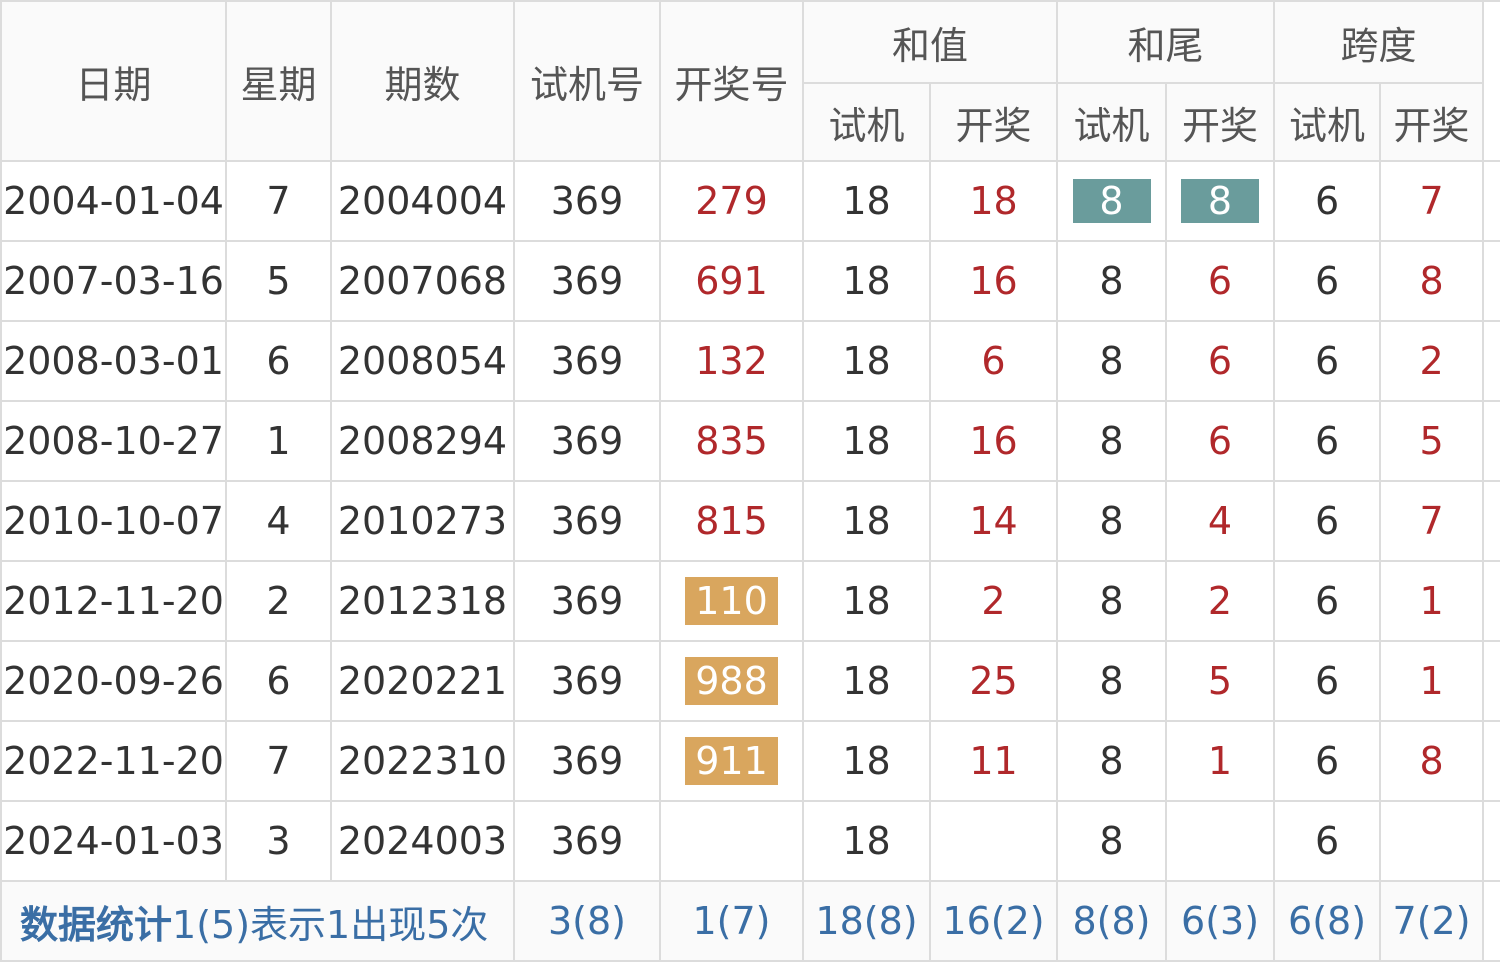  Describe the element at coordinates (731, 81) in the screenshot. I see `header-draw-number: 开奖号` at that location.